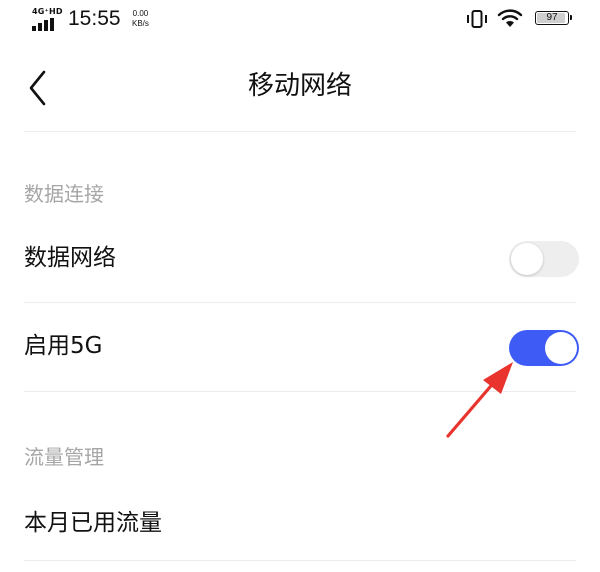 The height and width of the screenshot is (572, 600). What do you see at coordinates (544, 259) in the screenshot?
I see `data-network-toggle` at bounding box center [544, 259].